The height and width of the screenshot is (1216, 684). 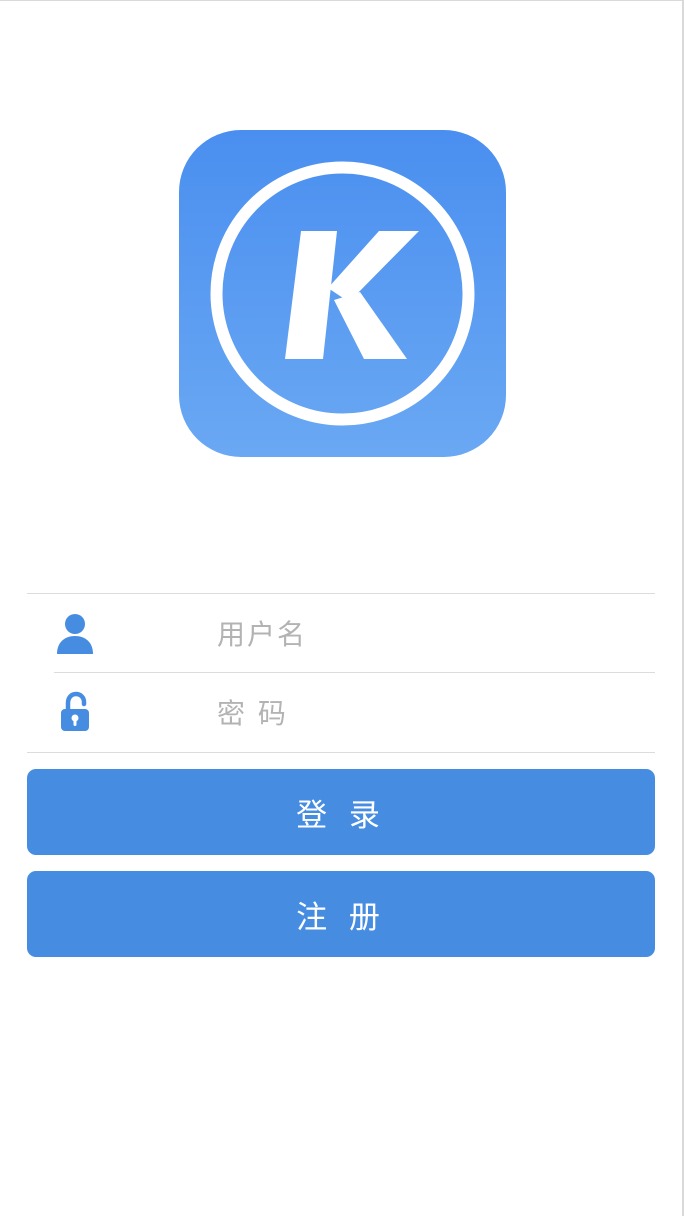 I want to click on divider, so click(x=341, y=752).